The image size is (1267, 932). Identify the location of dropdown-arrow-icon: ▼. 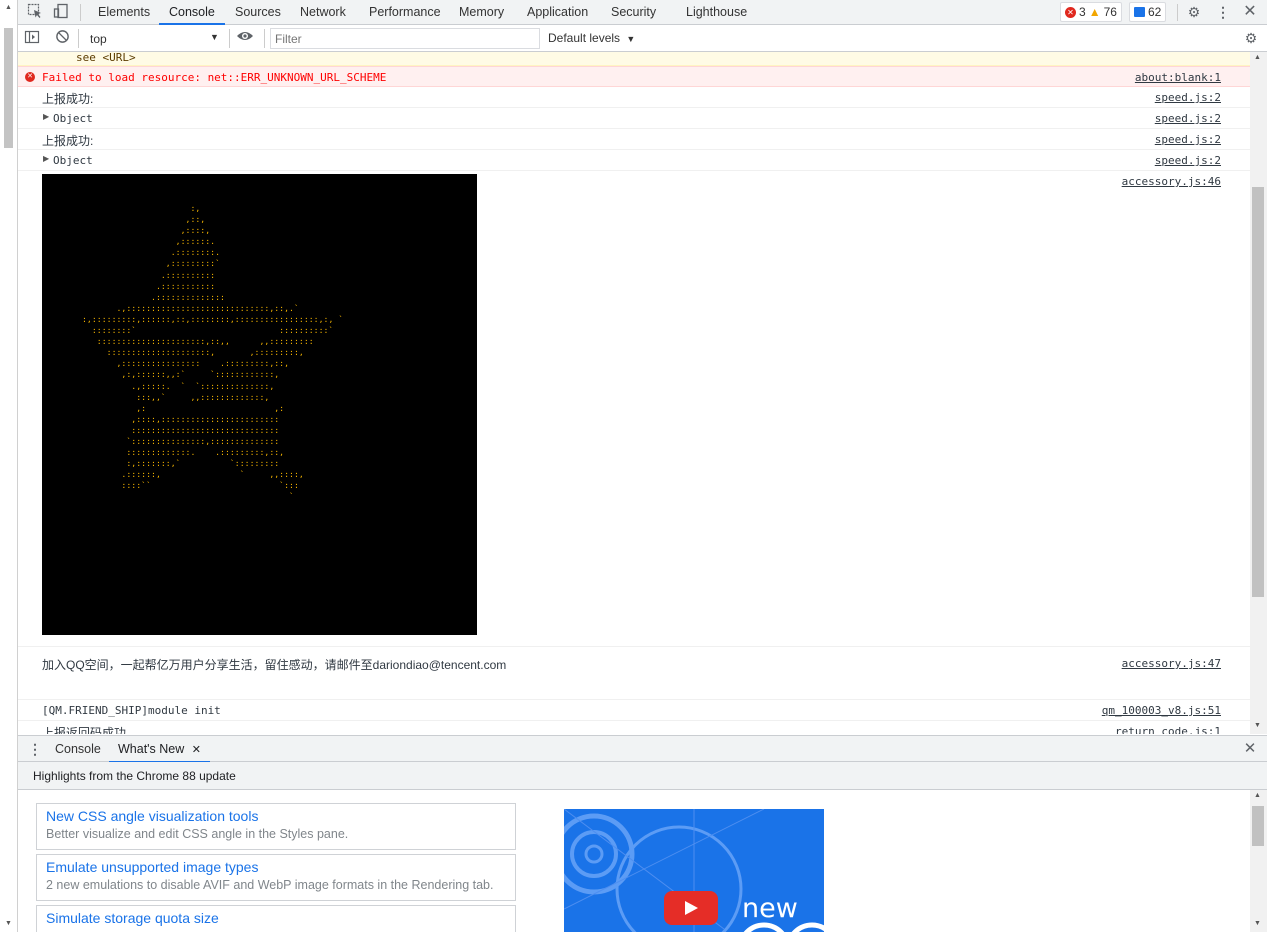
(214, 37).